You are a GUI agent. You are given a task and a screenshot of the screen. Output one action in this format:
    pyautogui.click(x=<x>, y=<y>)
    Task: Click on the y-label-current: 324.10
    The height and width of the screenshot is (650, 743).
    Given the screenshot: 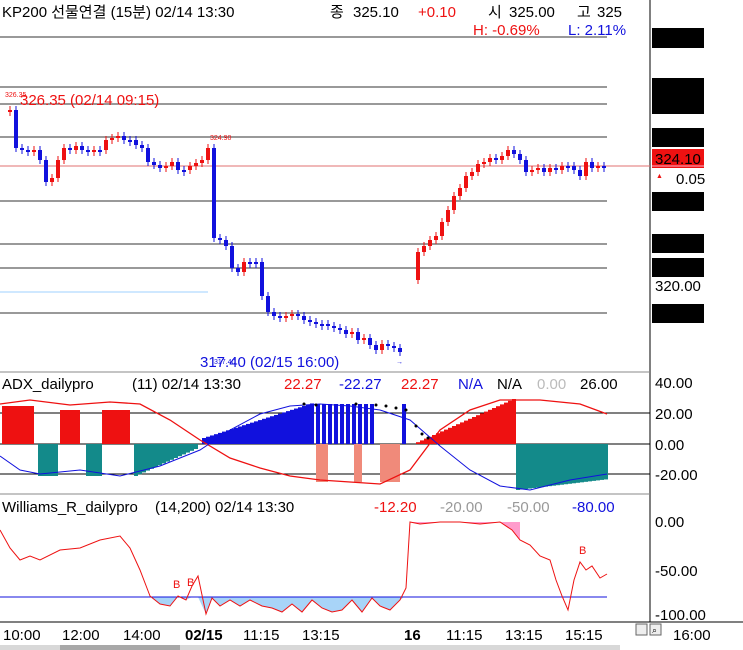 What is the action you would take?
    pyautogui.click(x=678, y=159)
    